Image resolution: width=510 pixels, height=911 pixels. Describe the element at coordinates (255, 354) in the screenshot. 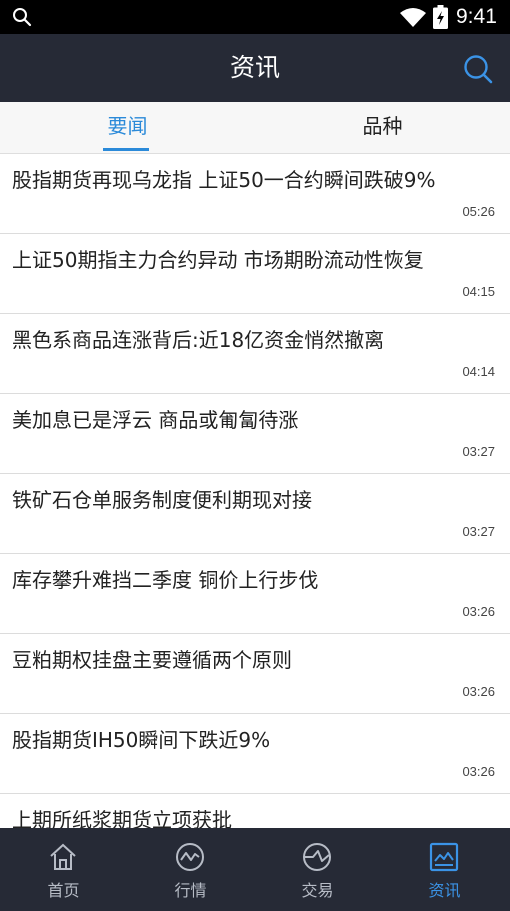

I see `news-item: 黑色系商品连涨背后:近18亿资金悄然撤离 04:14` at that location.